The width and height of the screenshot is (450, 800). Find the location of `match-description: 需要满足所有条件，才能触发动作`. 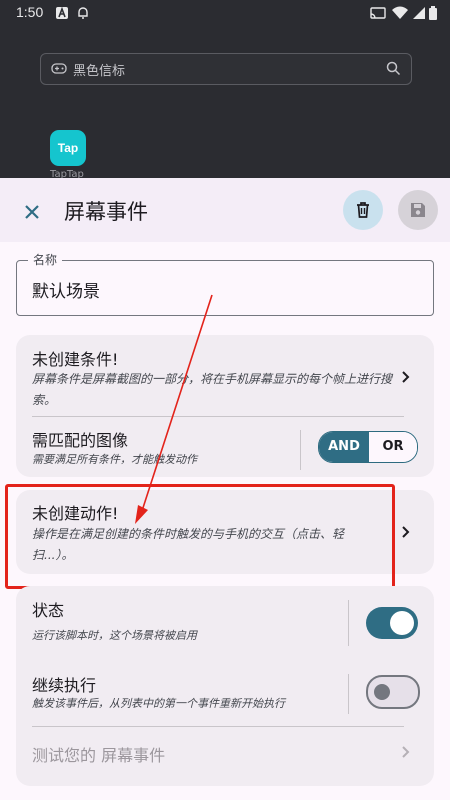

match-description: 需要满足所有条件，才能触发动作 is located at coordinates (114, 459).